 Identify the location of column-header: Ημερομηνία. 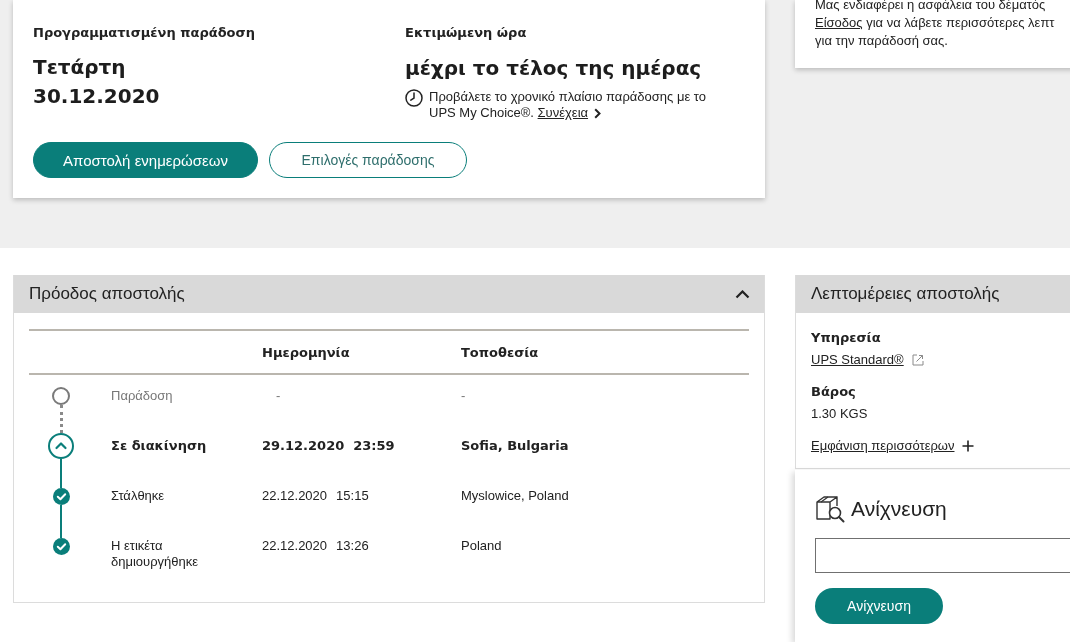
(306, 352).